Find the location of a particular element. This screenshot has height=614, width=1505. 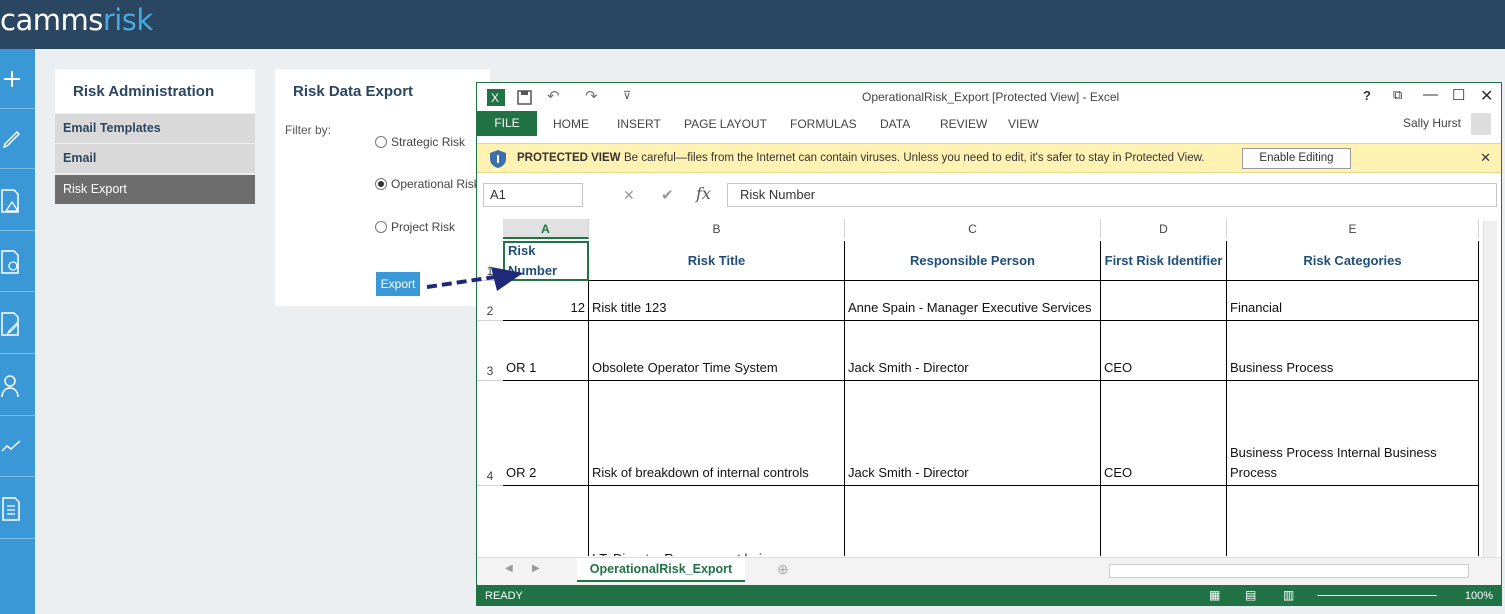

report-warning-icon is located at coordinates (17, 201).